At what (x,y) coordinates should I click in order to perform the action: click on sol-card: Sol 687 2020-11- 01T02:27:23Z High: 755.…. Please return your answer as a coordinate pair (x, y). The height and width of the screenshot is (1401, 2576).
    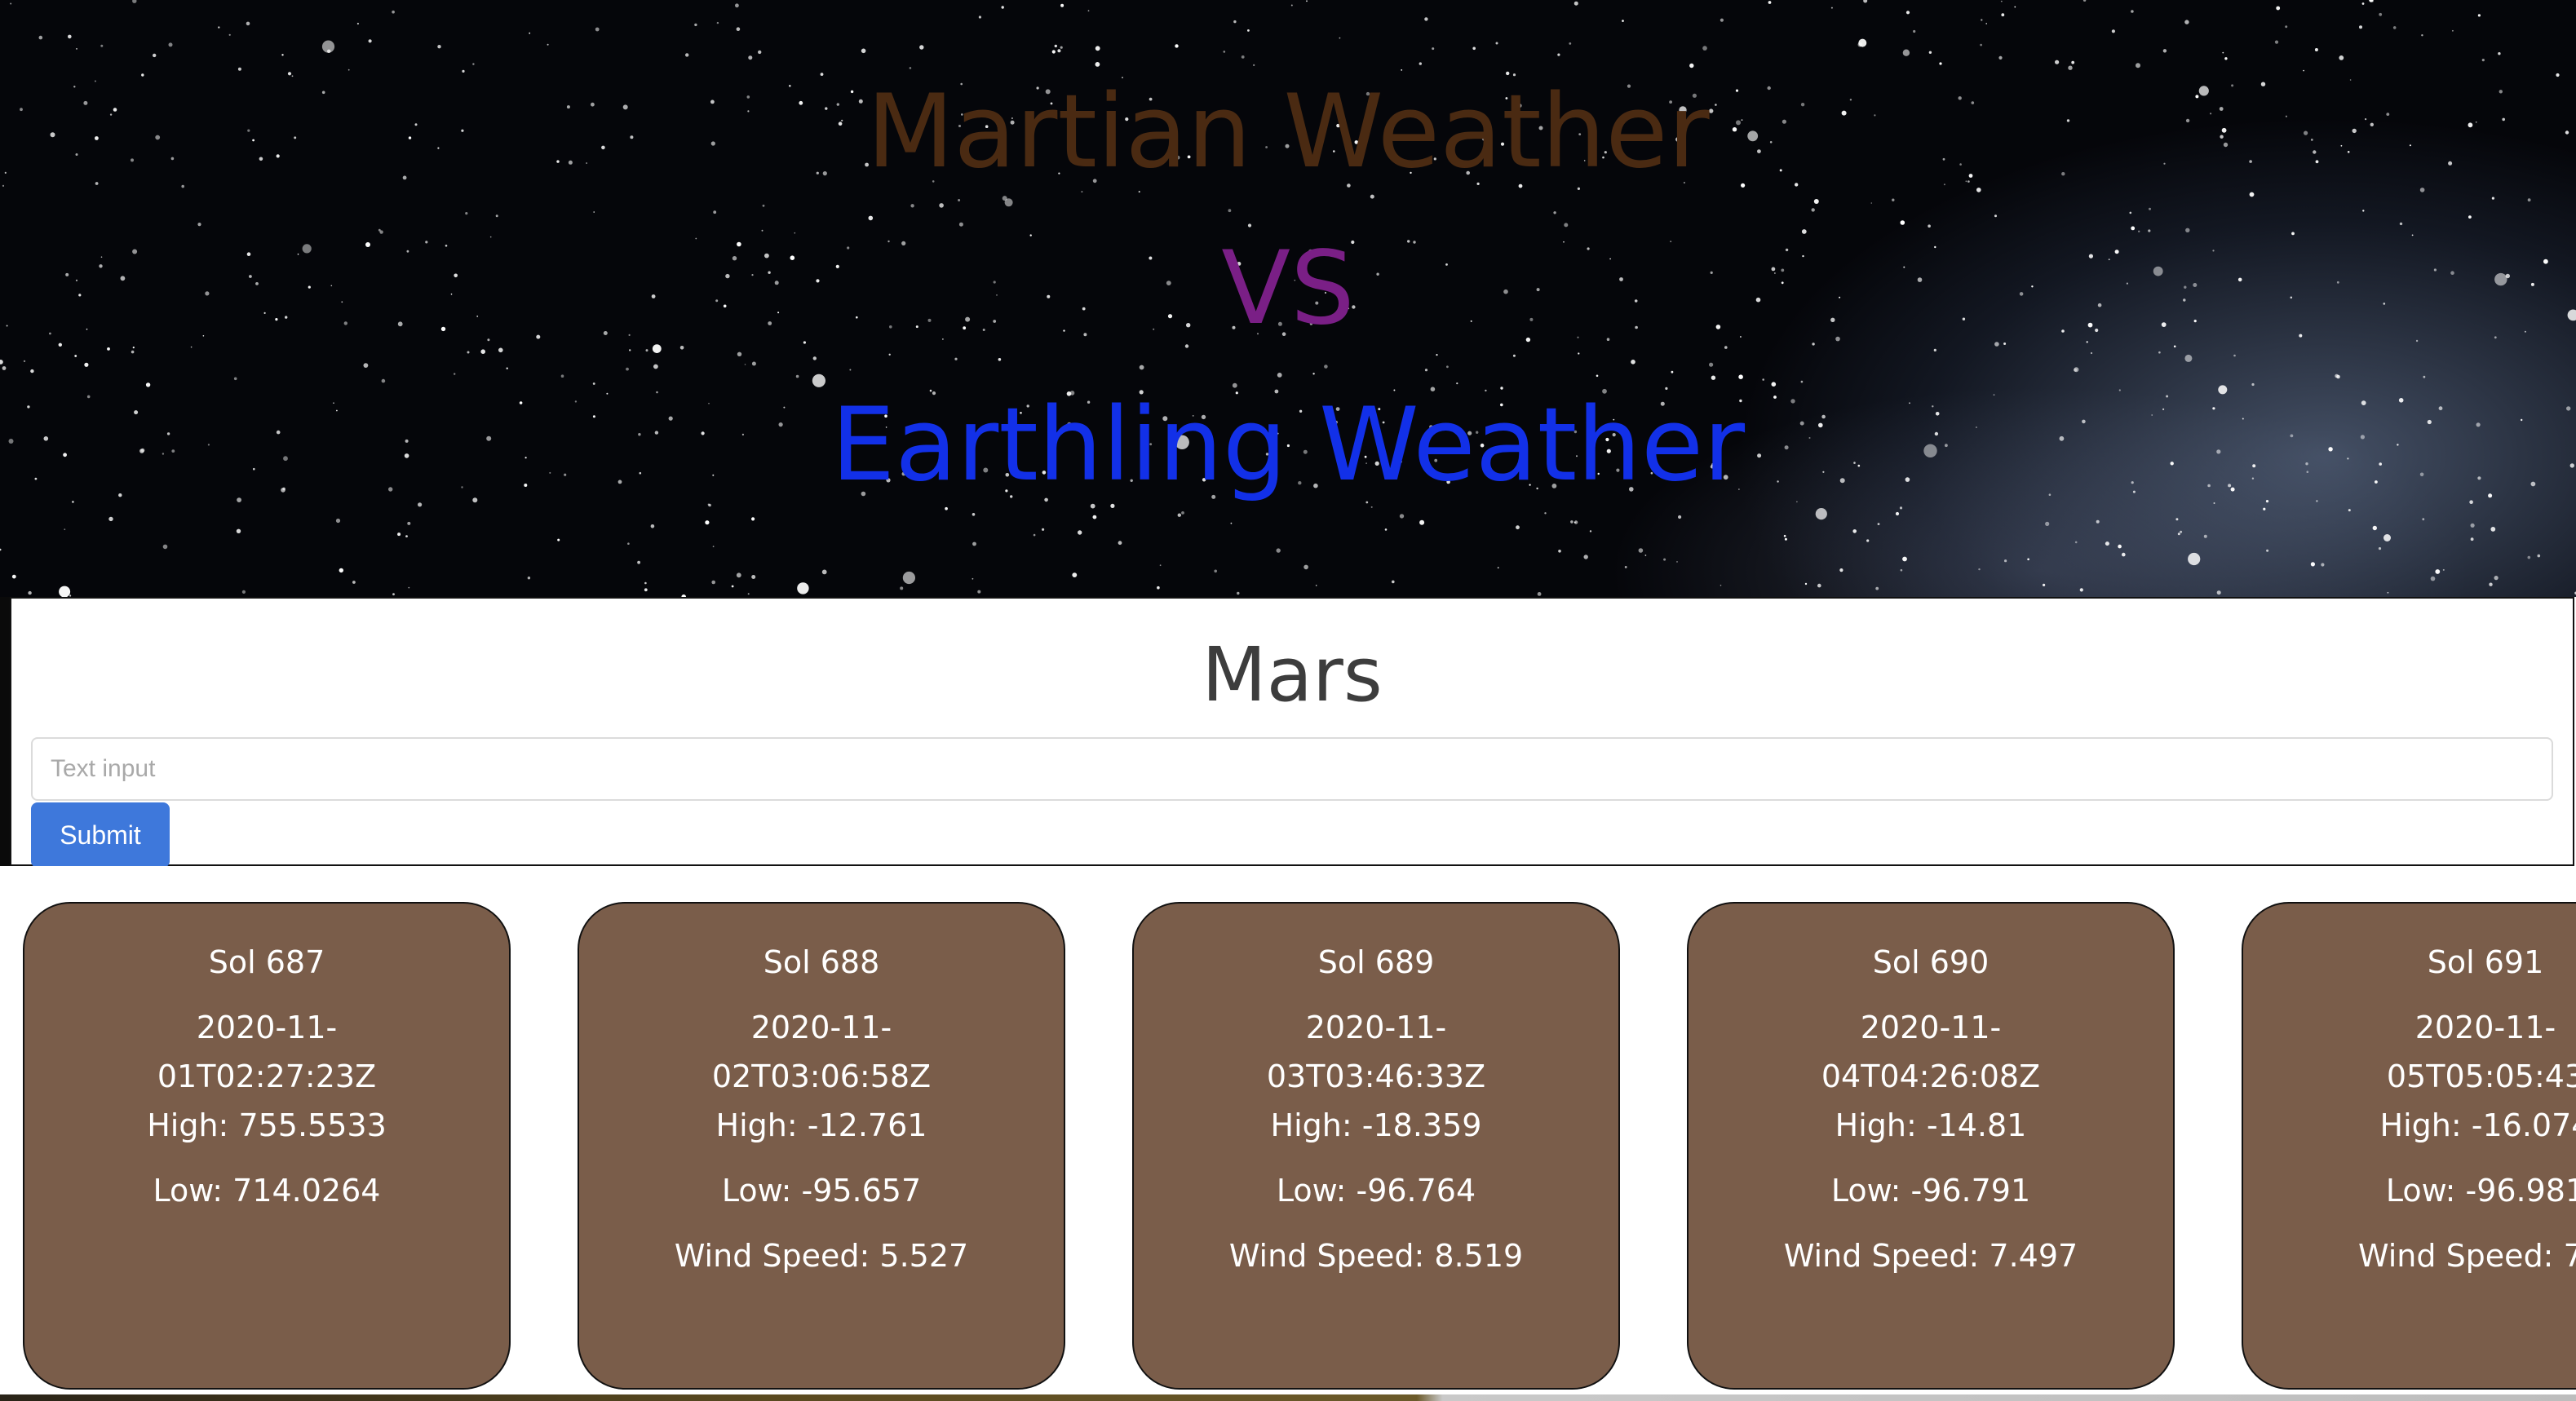
    Looking at the image, I should click on (267, 1146).